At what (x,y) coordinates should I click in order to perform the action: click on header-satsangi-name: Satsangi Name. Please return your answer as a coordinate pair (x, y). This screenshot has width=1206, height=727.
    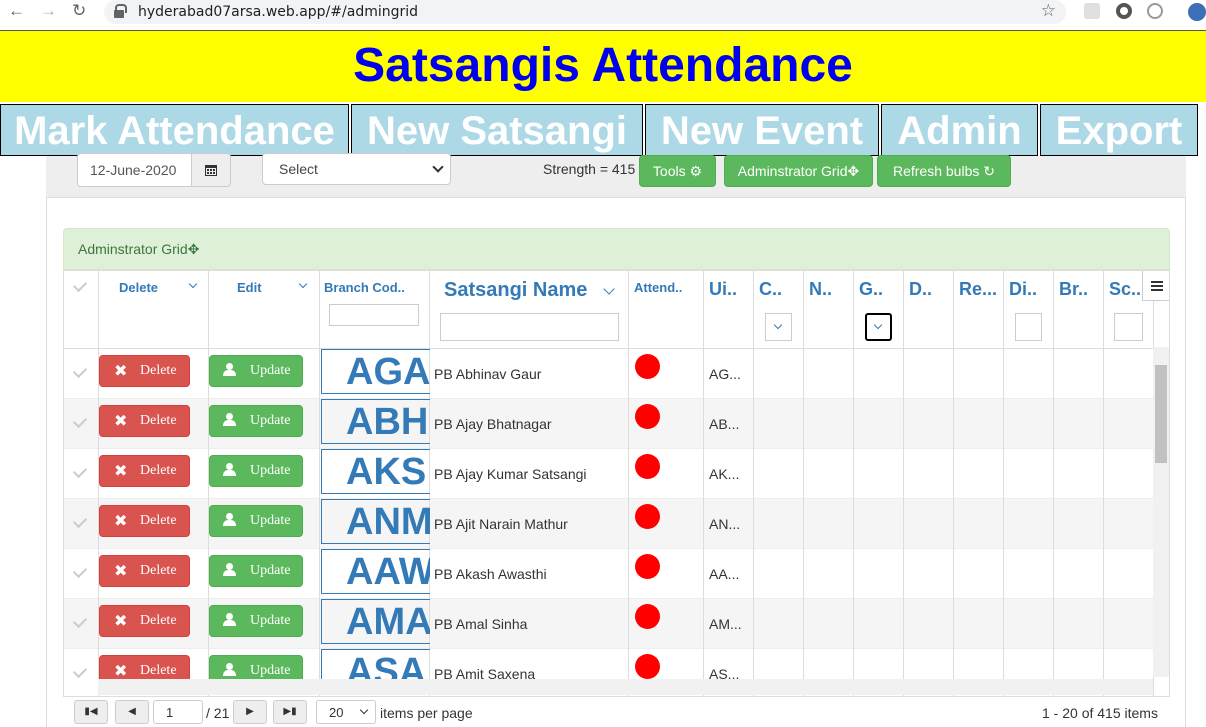
    Looking at the image, I should click on (529, 310).